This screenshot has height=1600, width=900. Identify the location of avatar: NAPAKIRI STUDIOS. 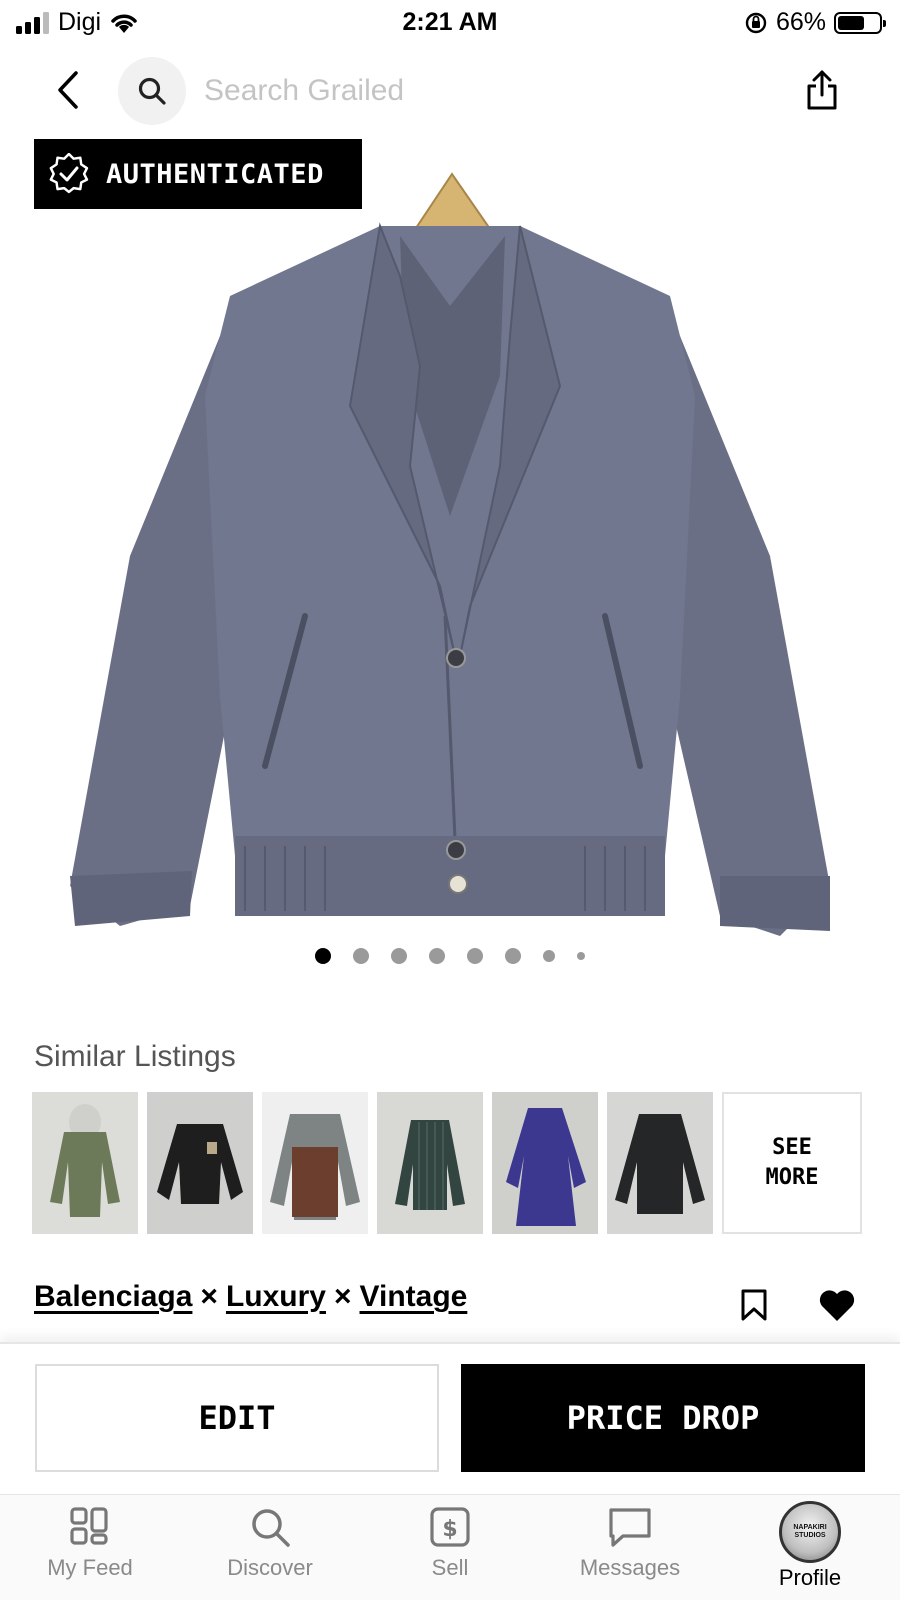
(810, 1532).